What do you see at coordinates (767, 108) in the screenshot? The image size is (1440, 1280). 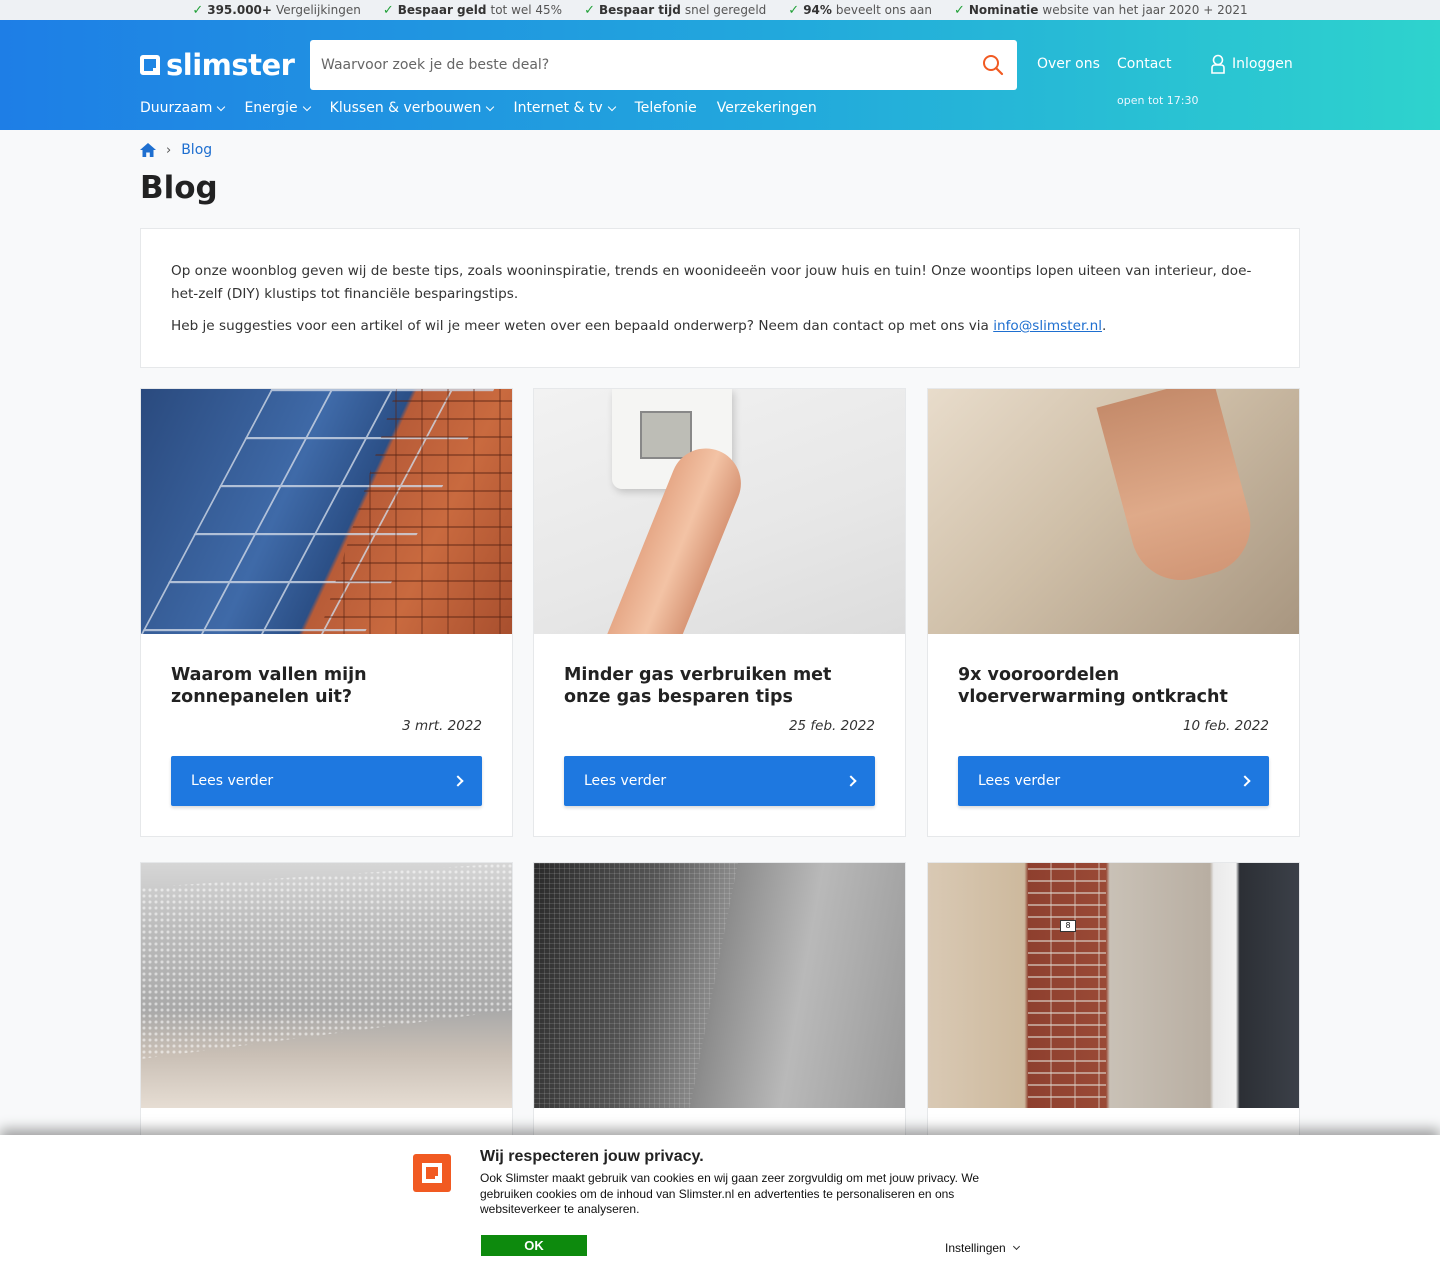 I see `nav-item-verzekeringen: Verzekeringen` at bounding box center [767, 108].